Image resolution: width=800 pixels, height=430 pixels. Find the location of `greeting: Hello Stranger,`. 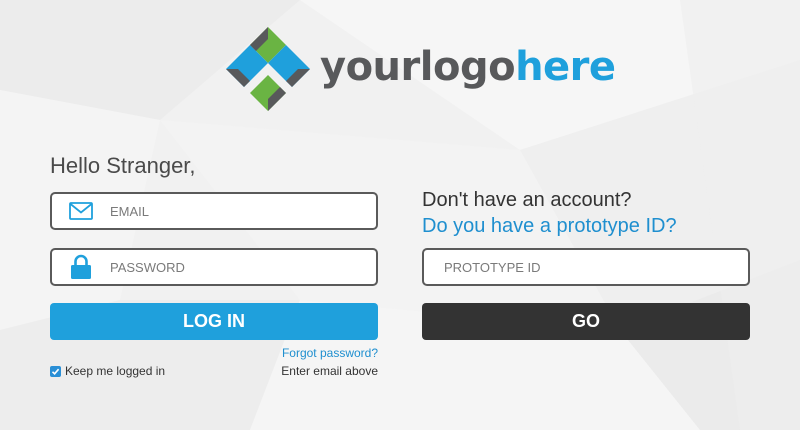

greeting: Hello Stranger, is located at coordinates (123, 165).